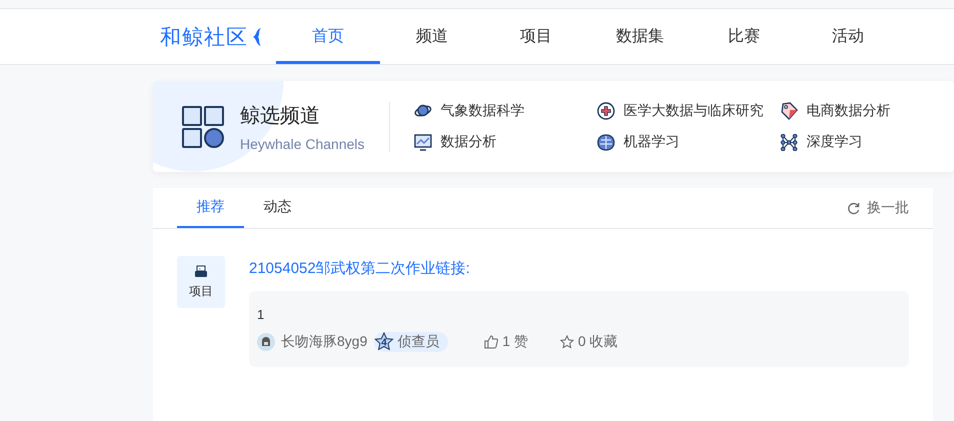 This screenshot has width=954, height=421. Describe the element at coordinates (744, 36) in the screenshot. I see `nav-tab: 比赛` at that location.